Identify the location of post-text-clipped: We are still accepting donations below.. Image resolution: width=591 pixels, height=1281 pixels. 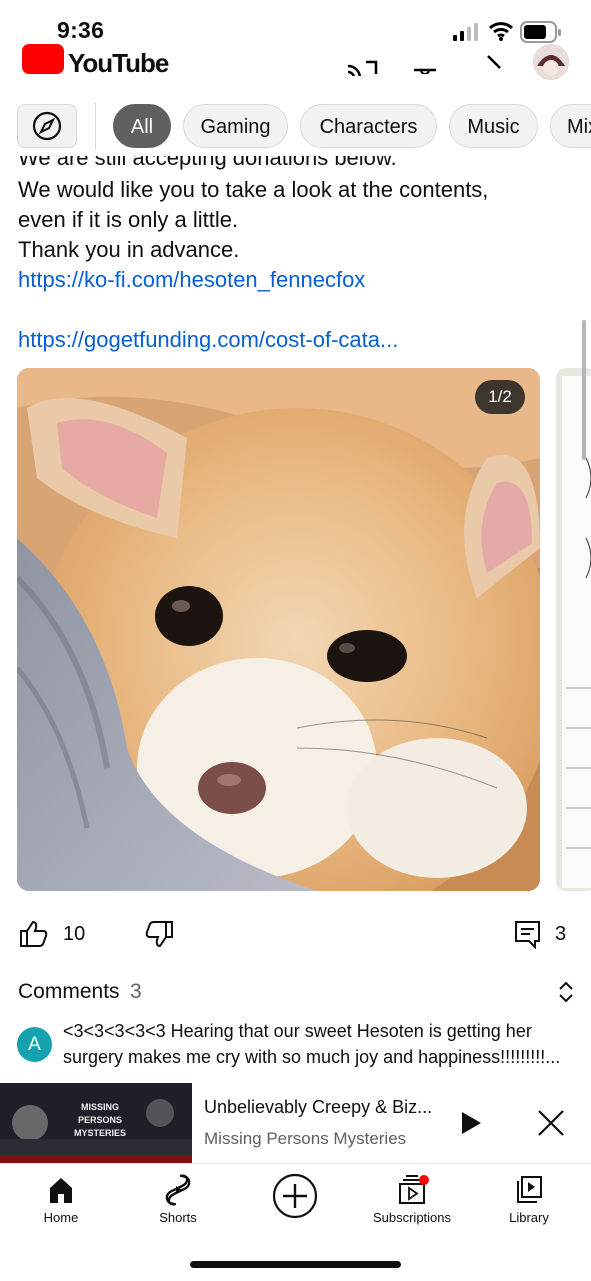
(295, 165).